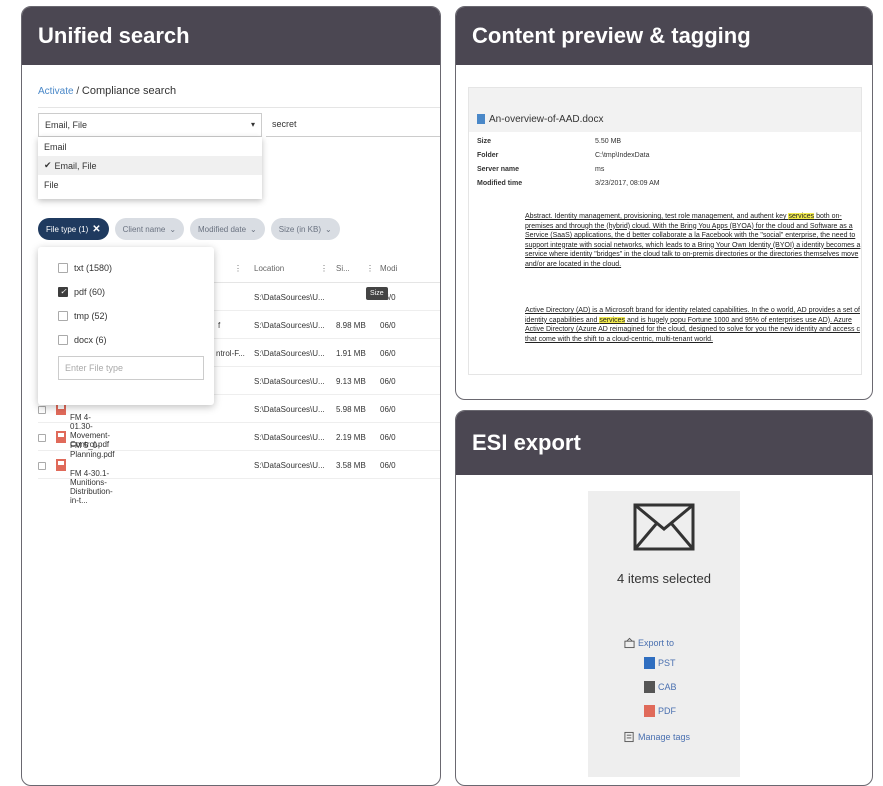 This screenshot has height=786, width=883. What do you see at coordinates (219, 325) in the screenshot?
I see `row-name: f` at bounding box center [219, 325].